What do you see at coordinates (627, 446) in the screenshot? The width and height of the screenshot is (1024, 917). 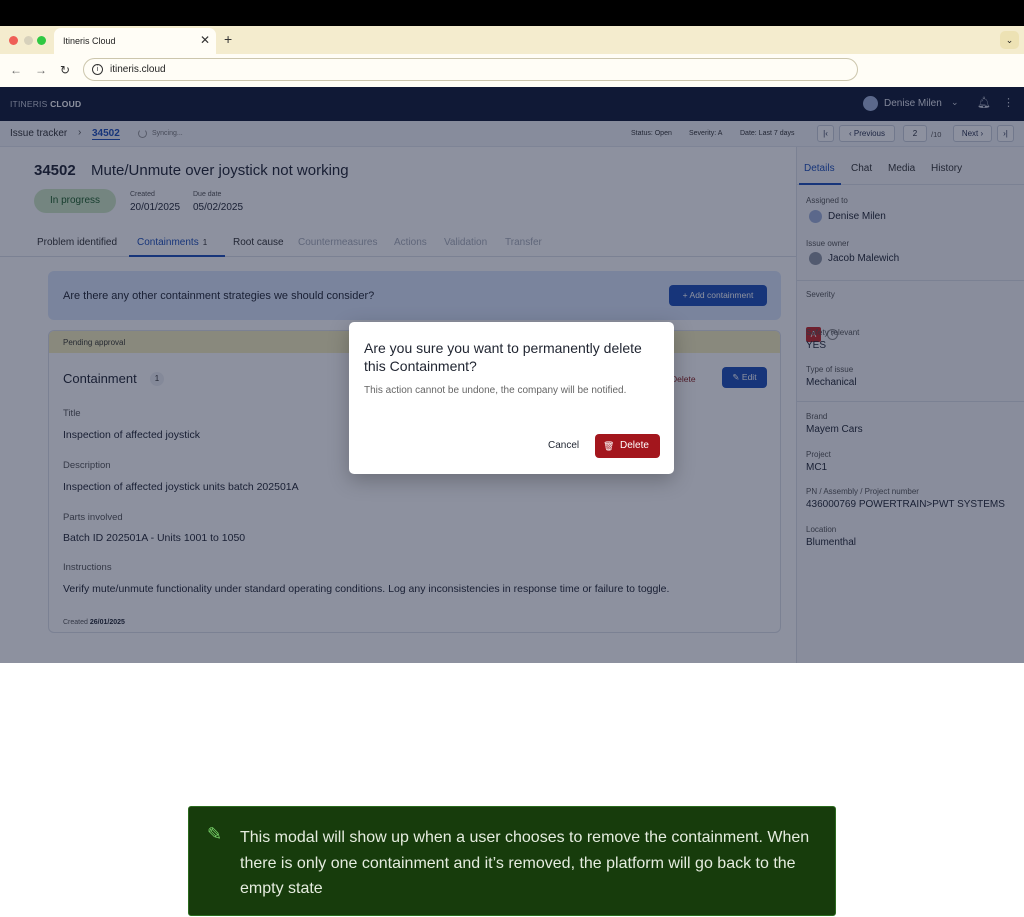 I see `confirm-delete-button: 🗑︎ Delete` at bounding box center [627, 446].